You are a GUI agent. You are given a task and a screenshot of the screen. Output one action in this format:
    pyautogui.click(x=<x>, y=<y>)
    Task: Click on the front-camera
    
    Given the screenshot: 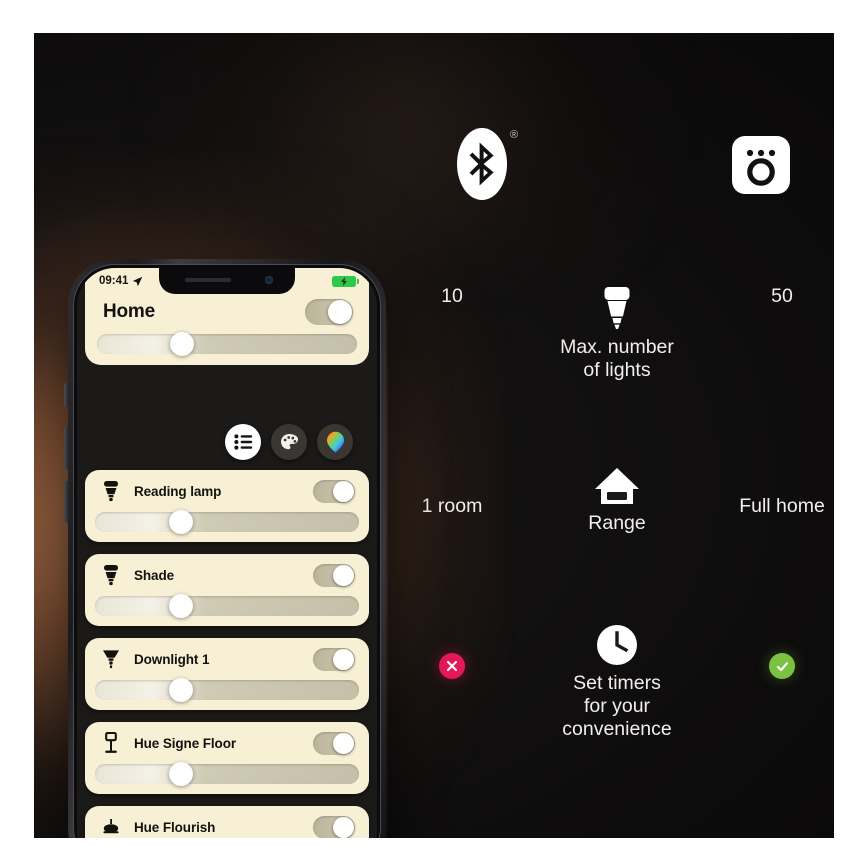 What is the action you would take?
    pyautogui.click(x=269, y=280)
    